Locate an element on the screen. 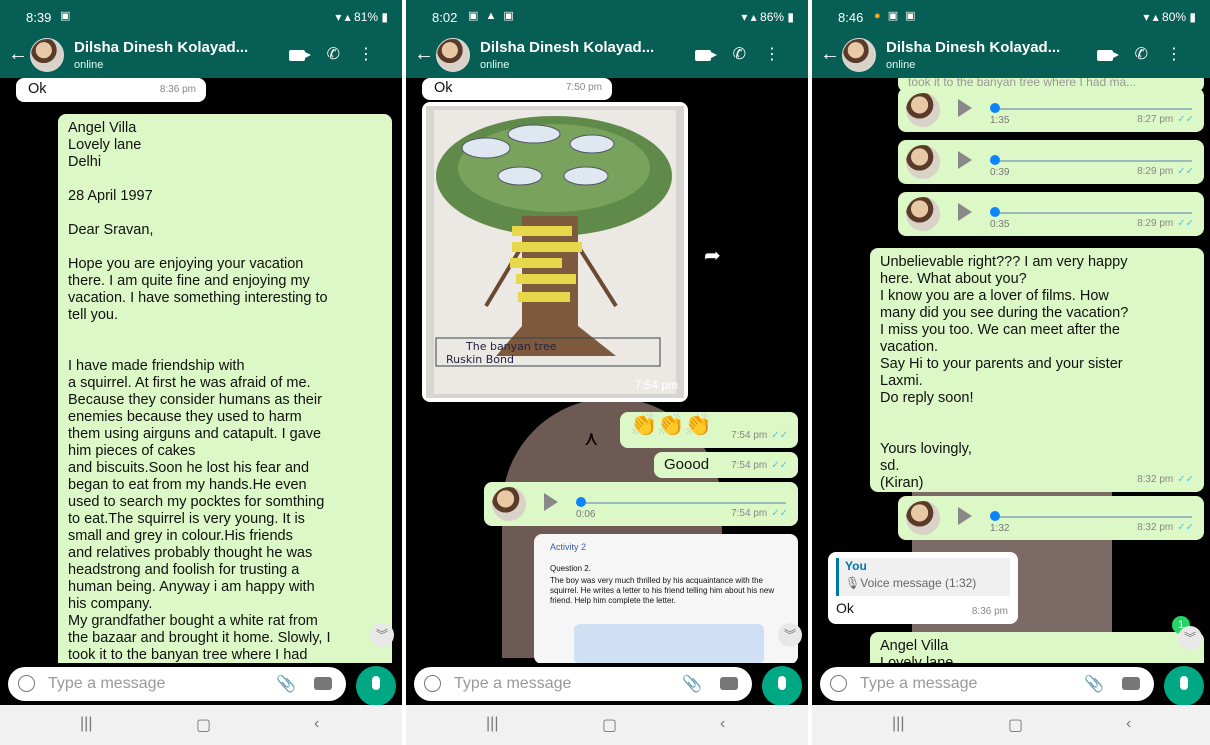 This screenshot has width=1210, height=745. next-letter-message: Angel Villa Lovely lane is located at coordinates (1037, 647).